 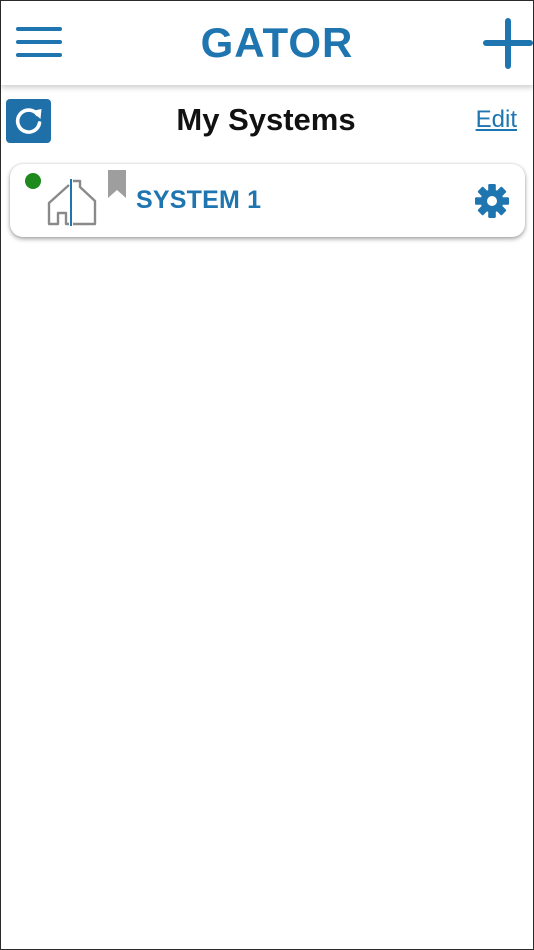 What do you see at coordinates (39, 43) in the screenshot?
I see `hamburger-menu-icon` at bounding box center [39, 43].